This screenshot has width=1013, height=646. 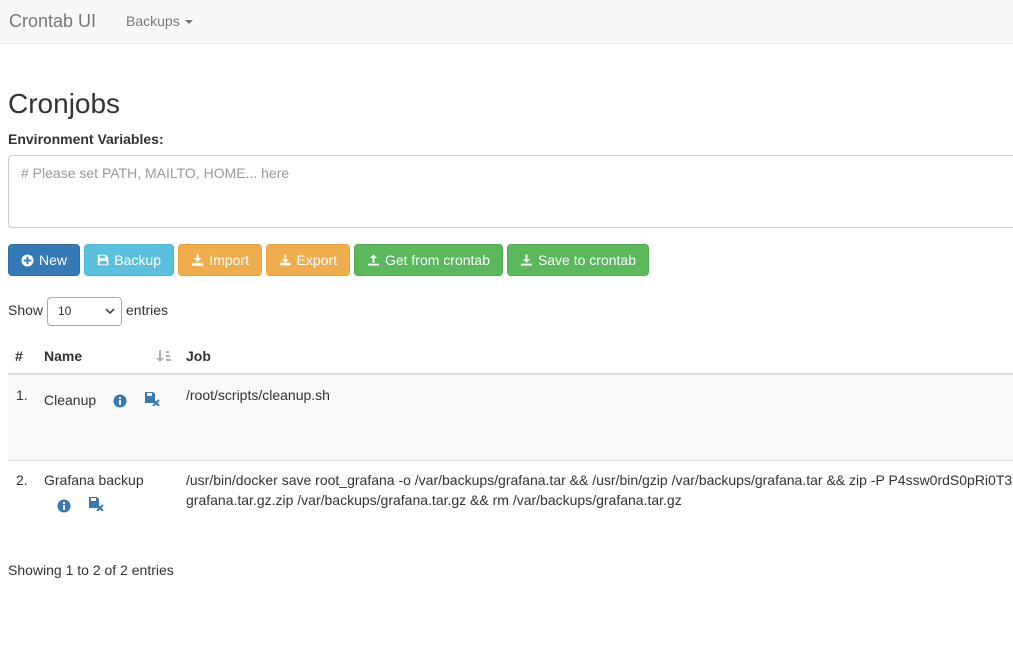 I want to click on floppy-icon, so click(x=103, y=260).